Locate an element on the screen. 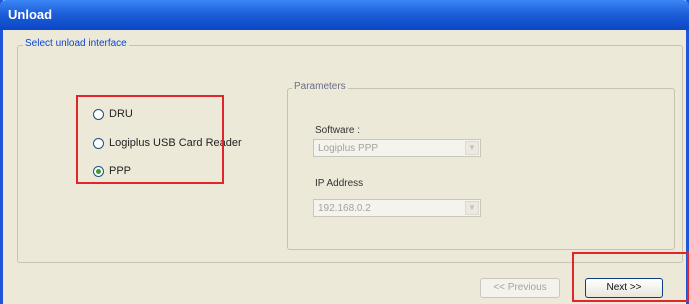  window-title: Unload is located at coordinates (30, 14).